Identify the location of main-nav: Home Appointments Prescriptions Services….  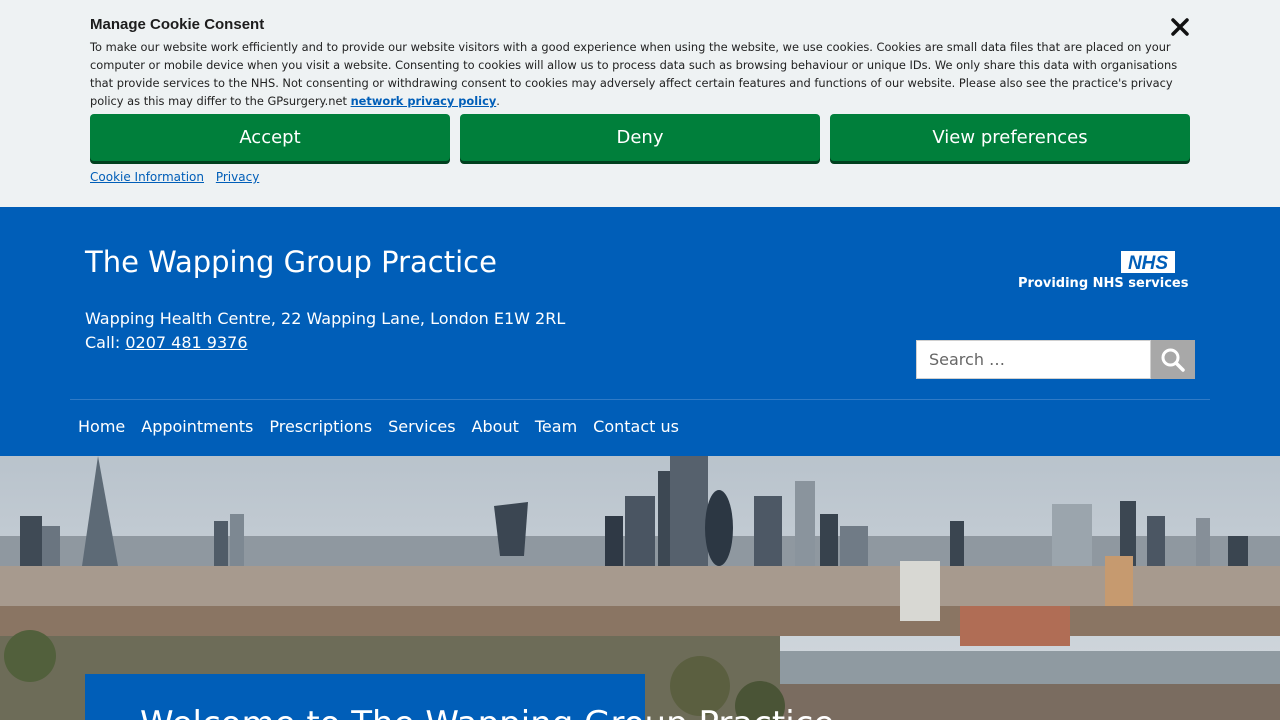
(378, 426).